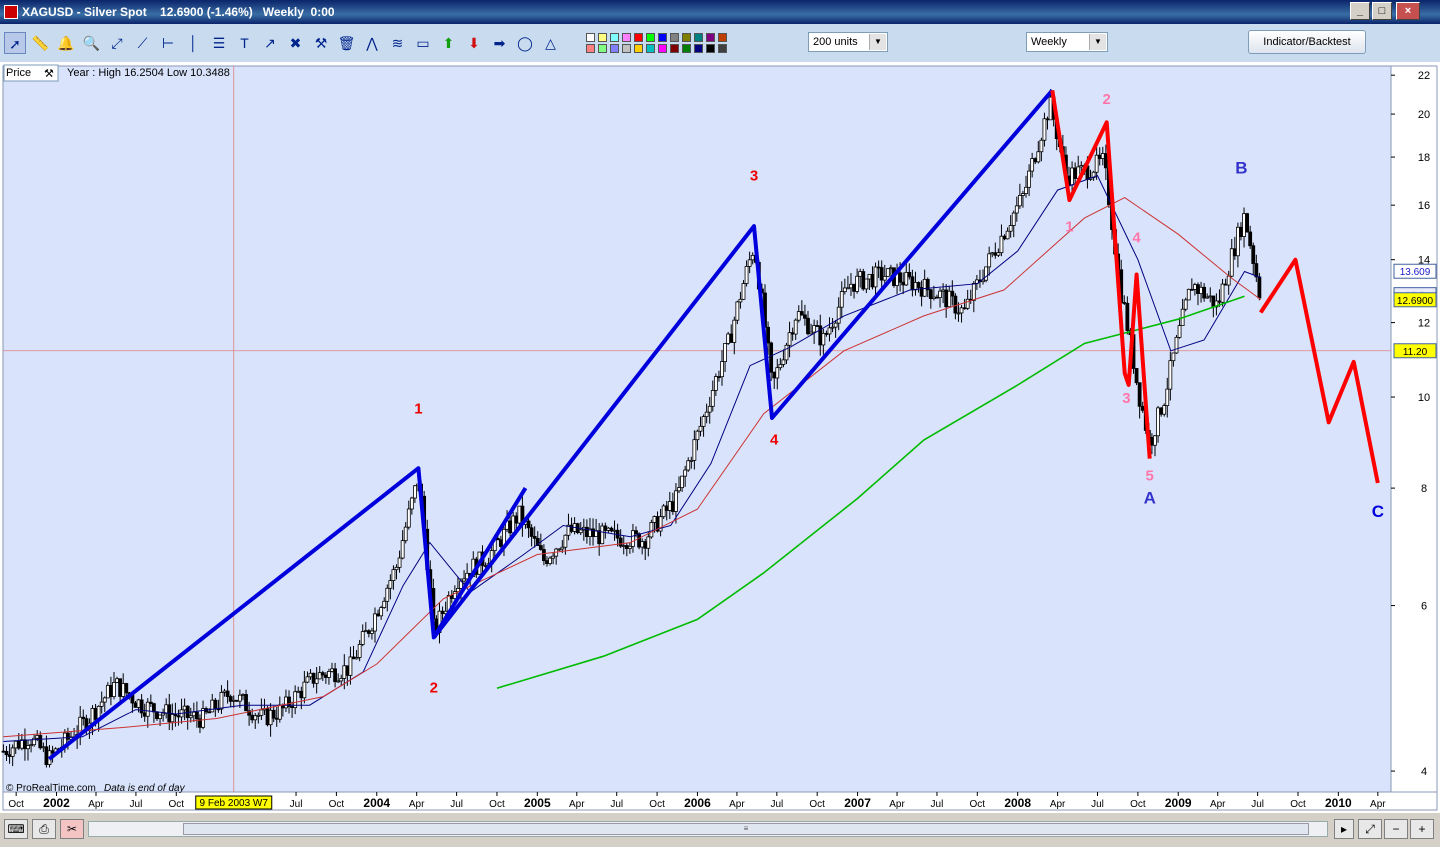 Image resolution: width=1440 pixels, height=847 pixels. What do you see at coordinates (347, 43) in the screenshot?
I see `trash-icon: 🗑` at bounding box center [347, 43].